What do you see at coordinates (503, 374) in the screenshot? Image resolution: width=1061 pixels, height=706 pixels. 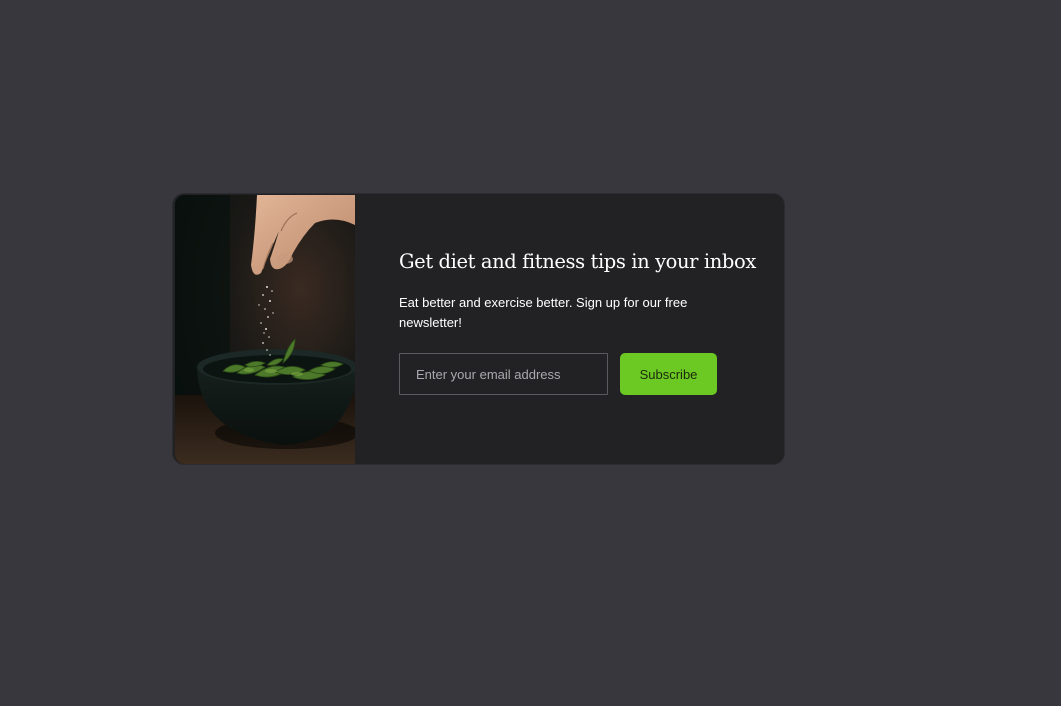 I see `email-input` at bounding box center [503, 374].